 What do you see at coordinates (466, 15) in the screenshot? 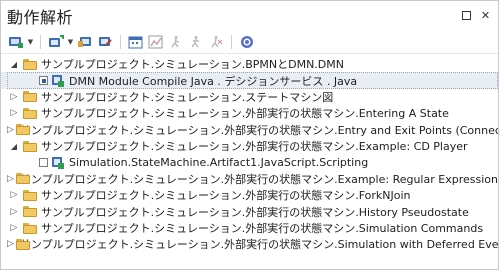
I see `dock-pin-icon` at bounding box center [466, 15].